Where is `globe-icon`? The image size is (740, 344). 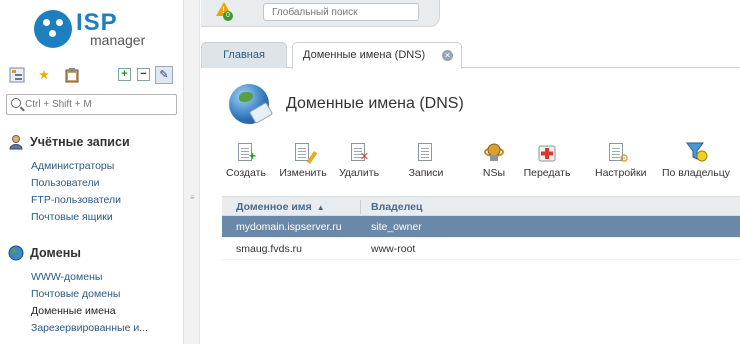 globe-icon is located at coordinates (16, 253).